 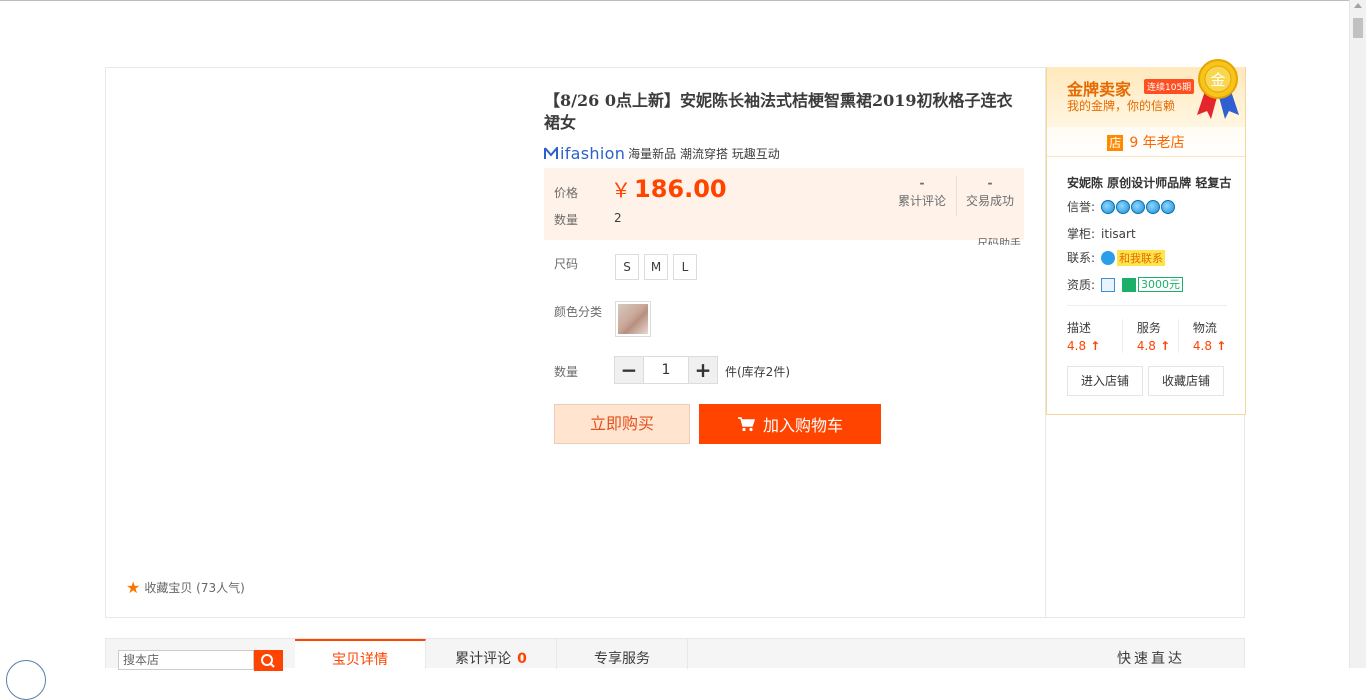 What do you see at coordinates (956, 196) in the screenshot?
I see `stat-divider` at bounding box center [956, 196].